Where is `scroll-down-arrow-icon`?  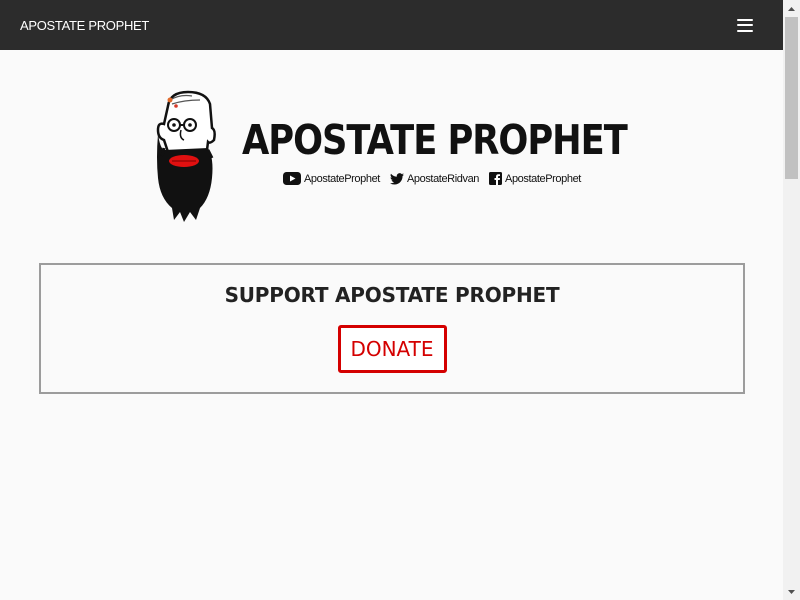
scroll-down-arrow-icon is located at coordinates (791, 591).